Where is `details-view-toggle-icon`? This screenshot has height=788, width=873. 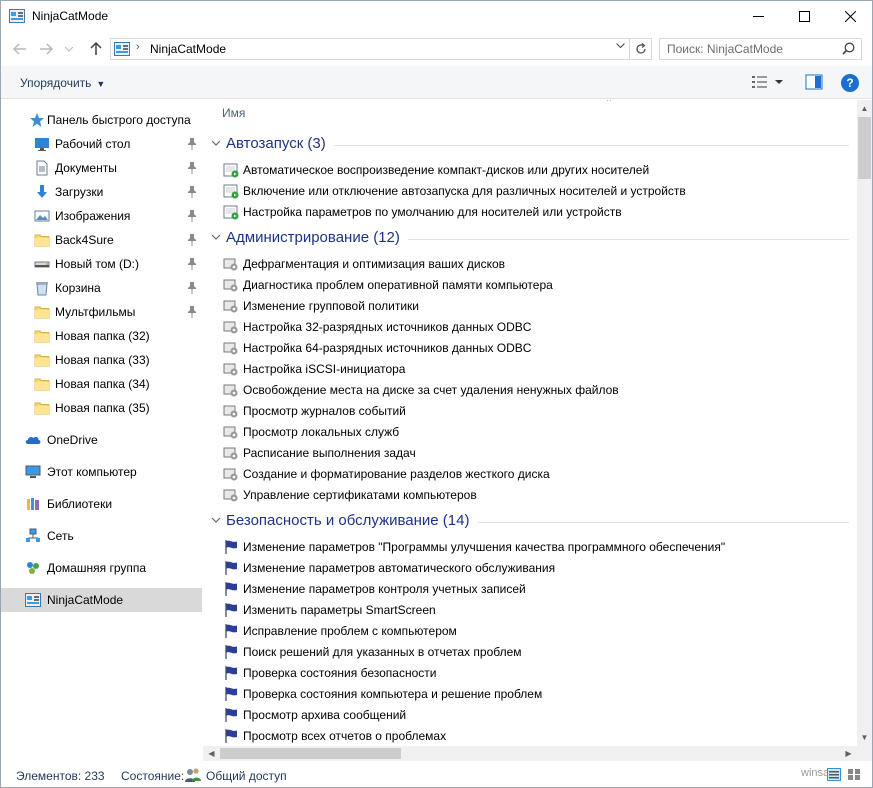 details-view-toggle-icon is located at coordinates (834, 774).